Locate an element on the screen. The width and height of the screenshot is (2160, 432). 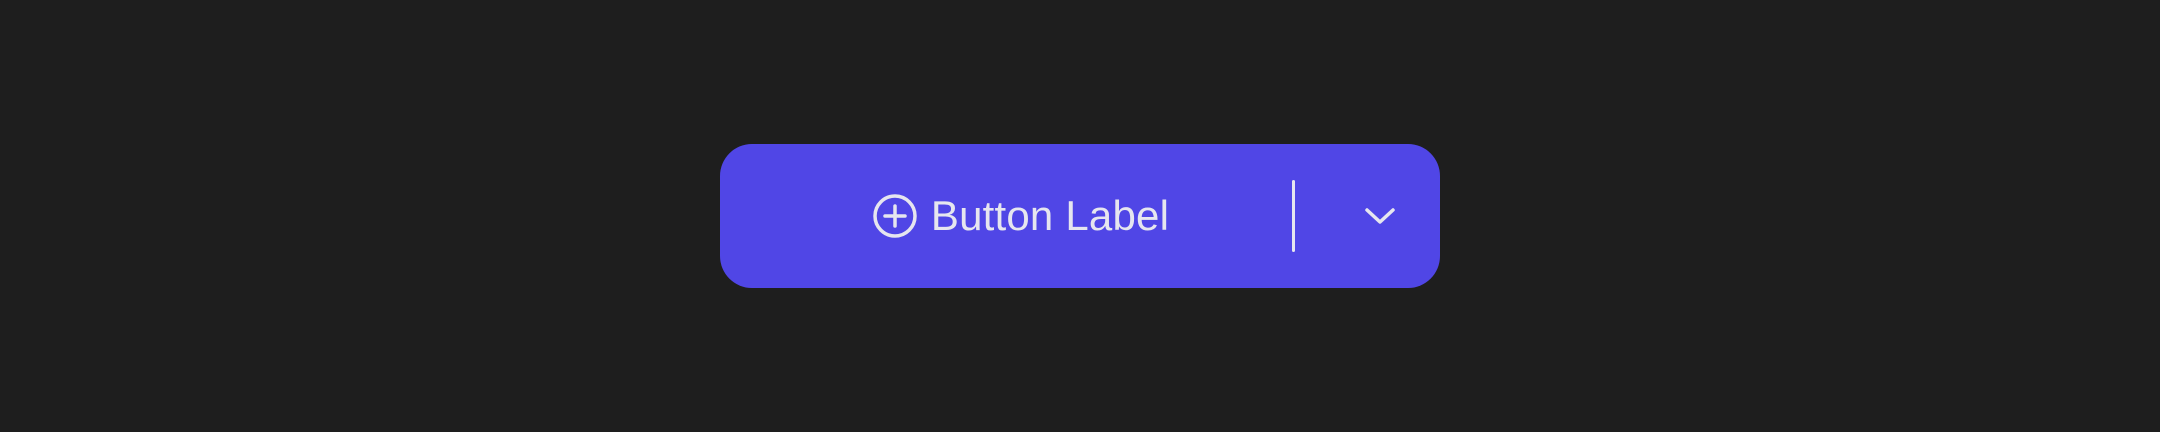
split-button: Button Label is located at coordinates (1080, 216).